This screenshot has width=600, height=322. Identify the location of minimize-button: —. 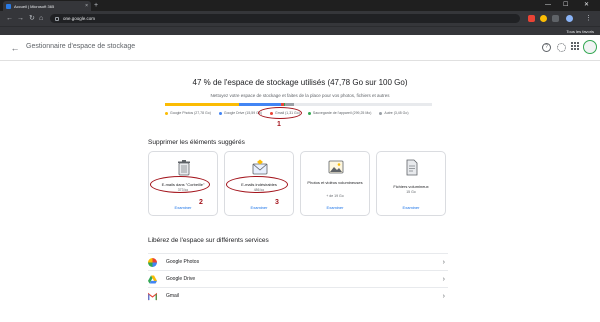
(548, 5).